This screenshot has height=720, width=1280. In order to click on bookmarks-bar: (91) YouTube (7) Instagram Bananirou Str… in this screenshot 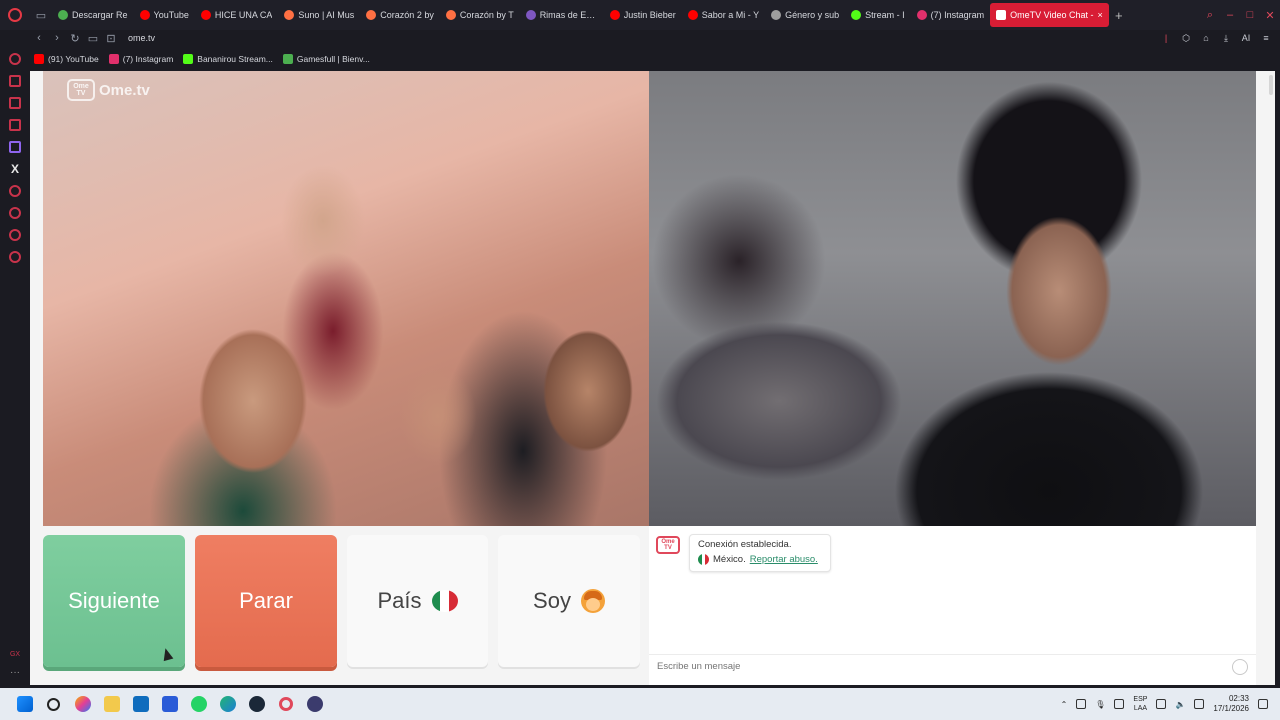, I will do `click(655, 59)`.